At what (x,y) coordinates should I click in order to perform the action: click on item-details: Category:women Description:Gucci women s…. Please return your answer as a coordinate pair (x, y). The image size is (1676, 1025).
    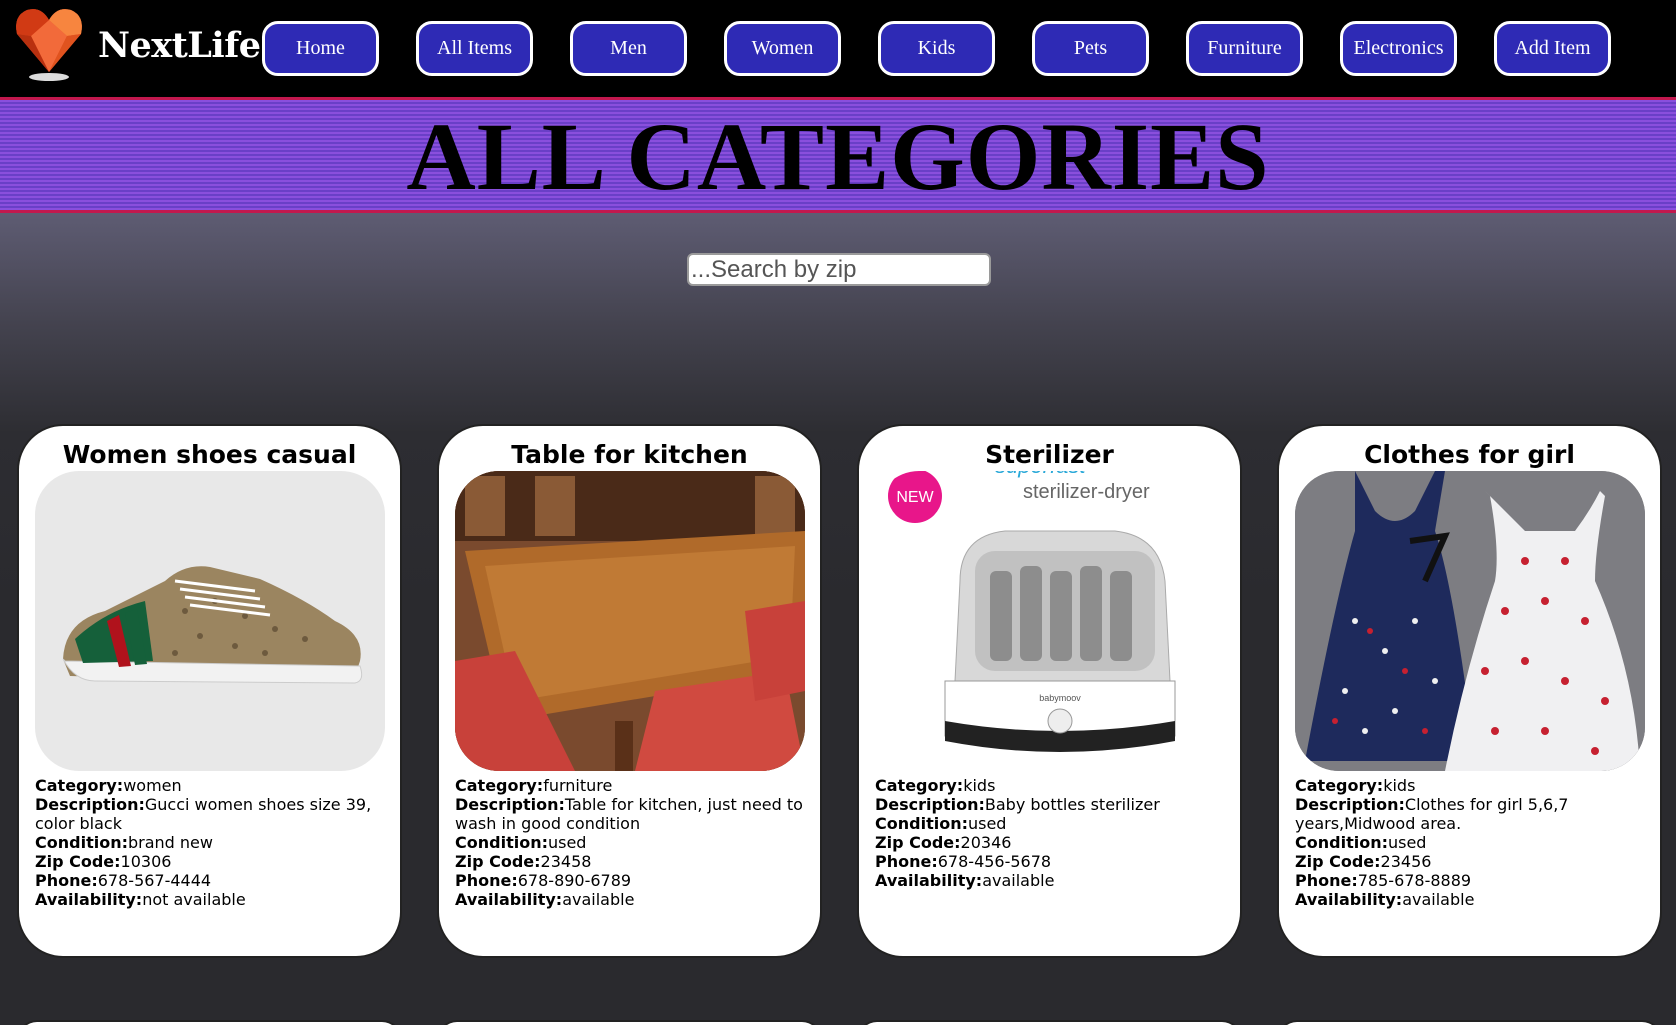
    Looking at the image, I should click on (203, 842).